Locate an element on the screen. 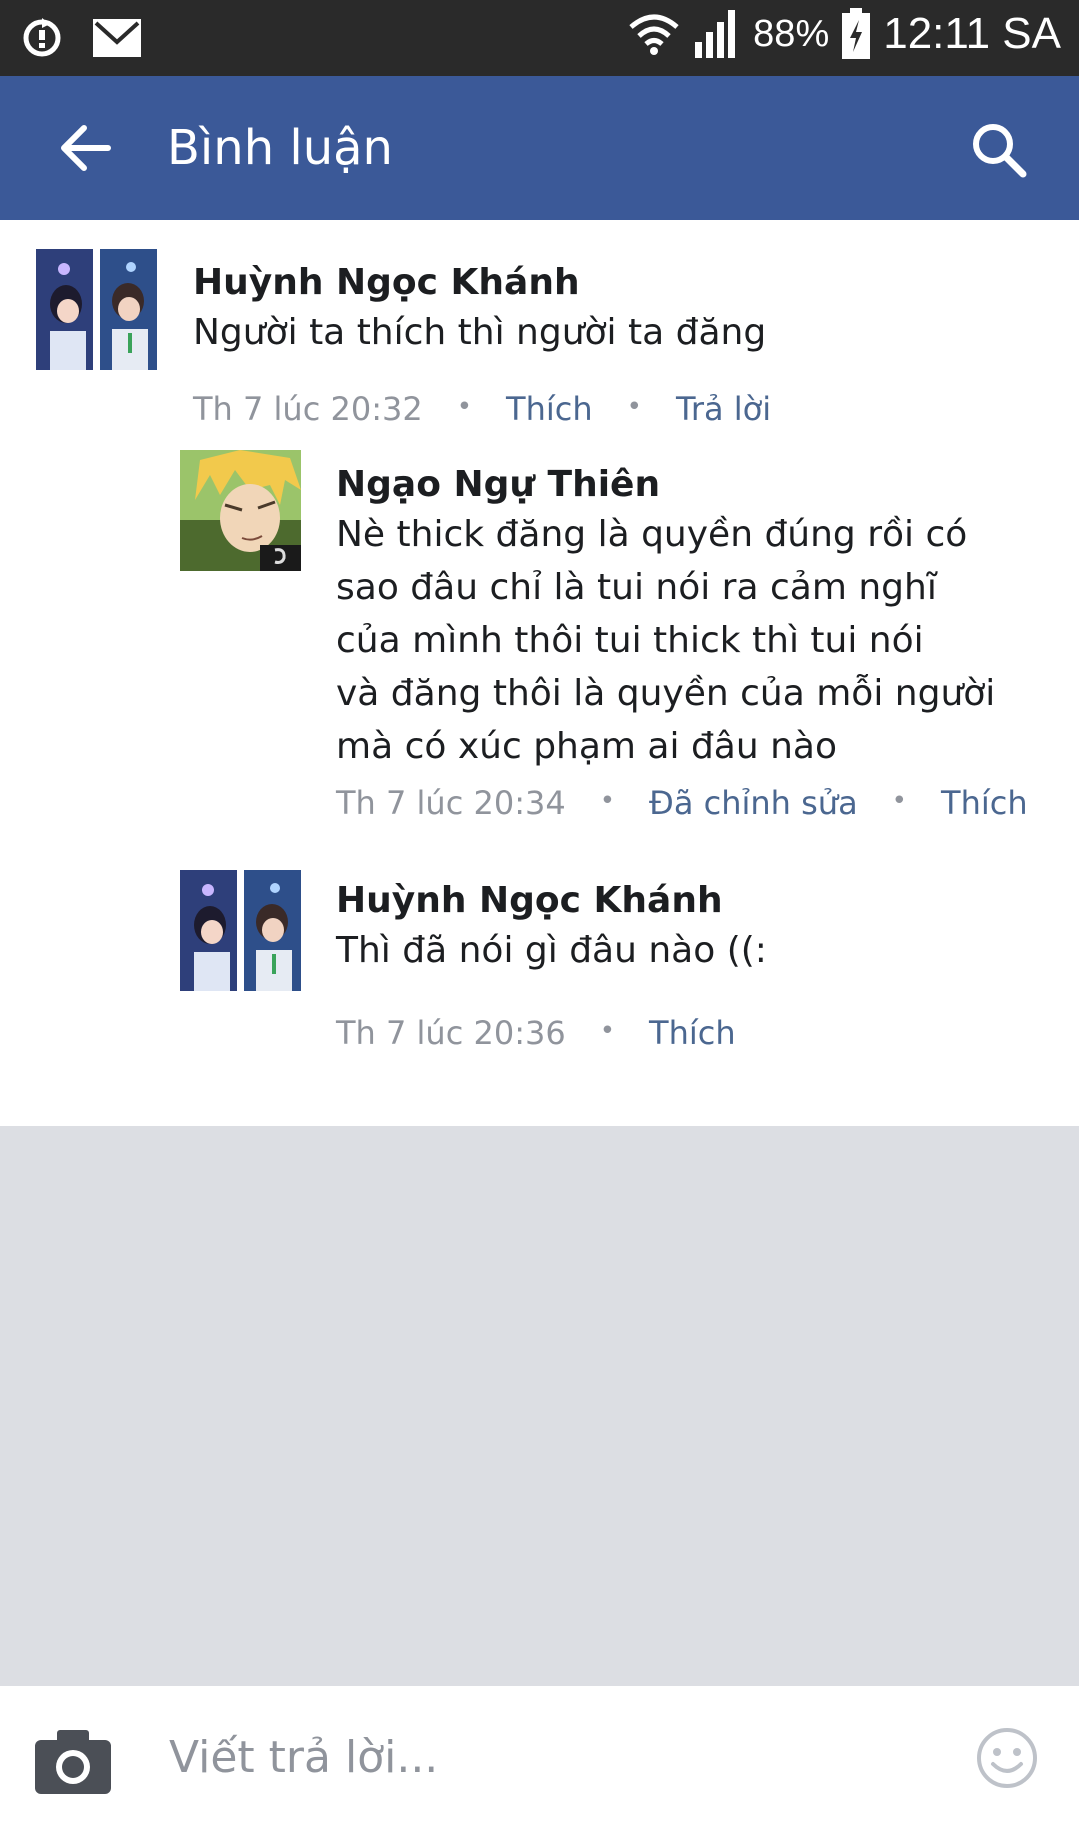 This screenshot has height=1829, width=1079. wifi-icon is located at coordinates (654, 34).